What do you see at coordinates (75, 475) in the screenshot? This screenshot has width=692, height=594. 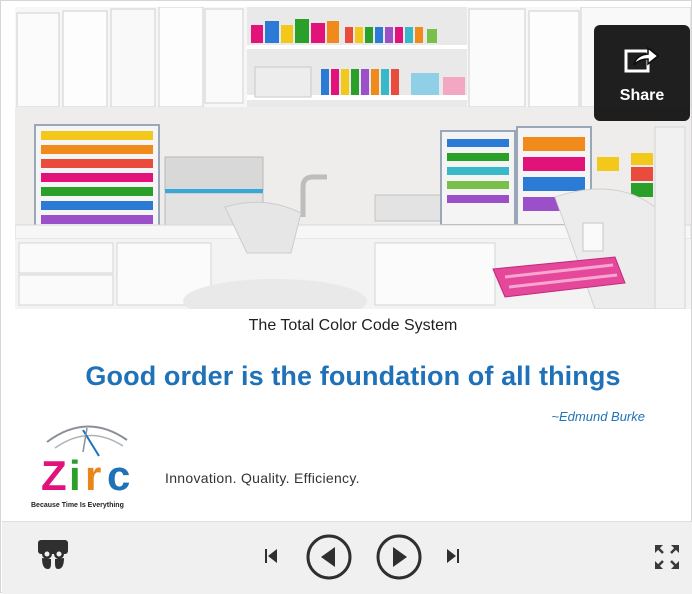 I see `logo-letter-i: i` at bounding box center [75, 475].